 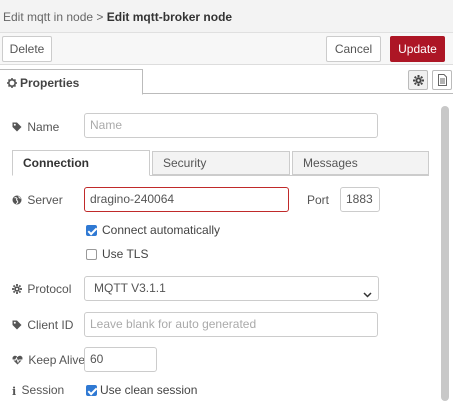 I want to click on tab-properties: Properties, so click(x=71, y=82).